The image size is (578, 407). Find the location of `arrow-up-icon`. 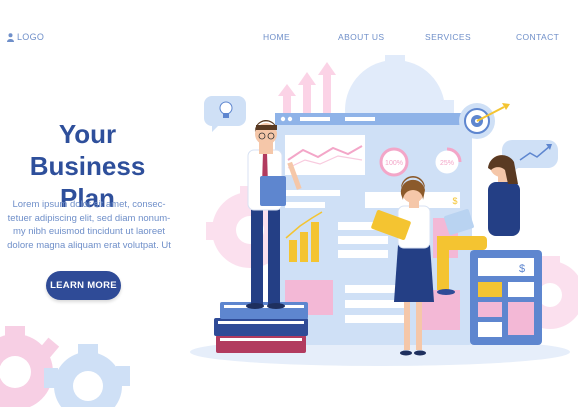

arrow-up-icon is located at coordinates (307, 91).